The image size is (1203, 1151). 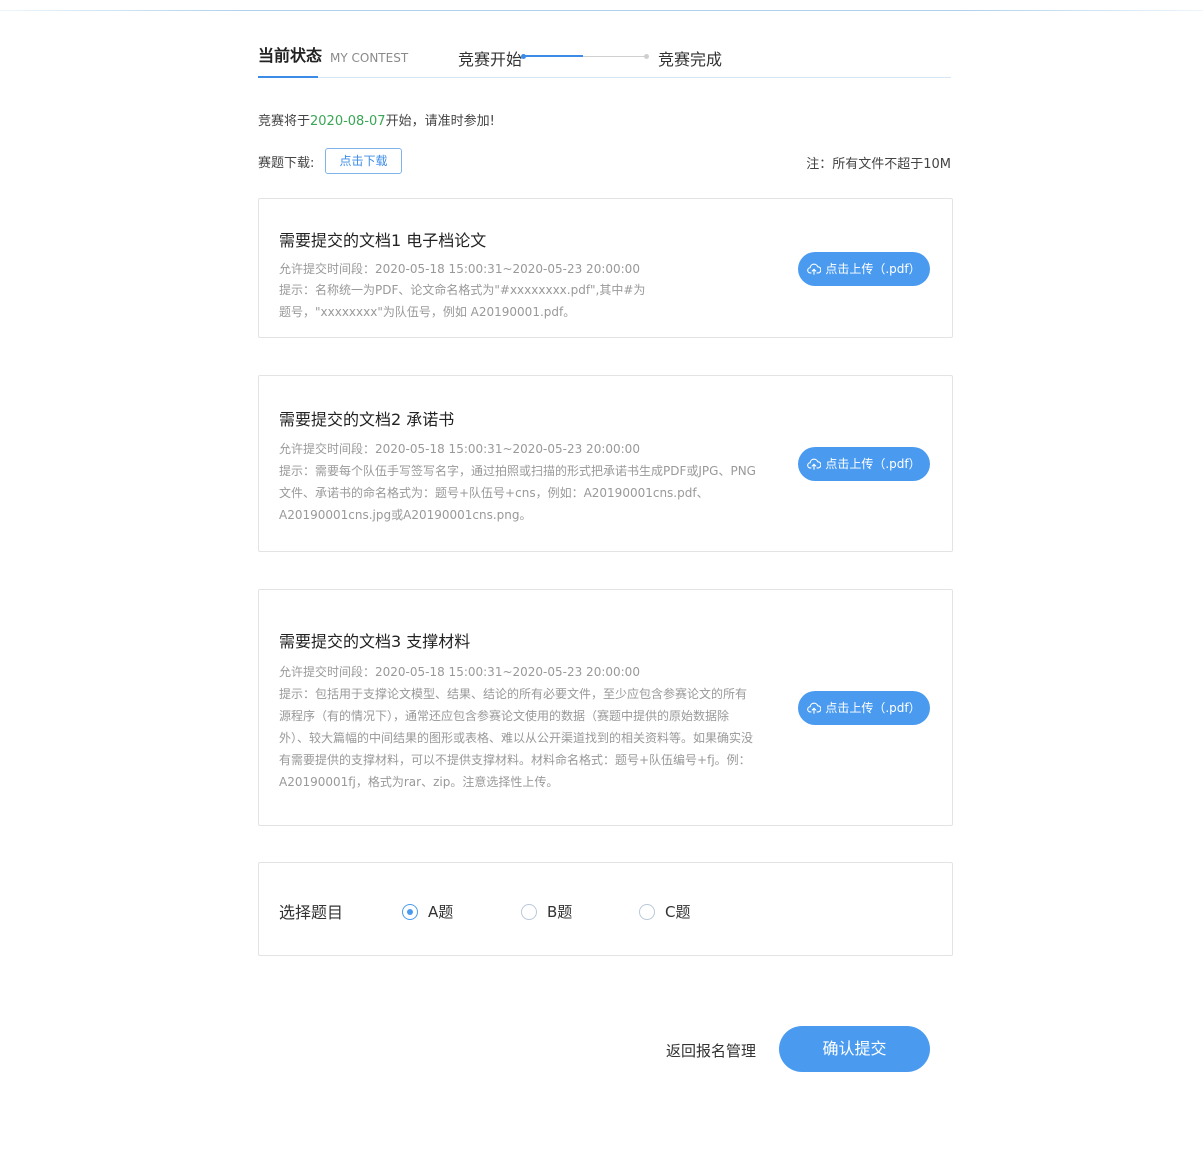 What do you see at coordinates (604, 161) in the screenshot?
I see `download-row: 赛题下载: 点击下载 注：所有文件不超于10M` at bounding box center [604, 161].